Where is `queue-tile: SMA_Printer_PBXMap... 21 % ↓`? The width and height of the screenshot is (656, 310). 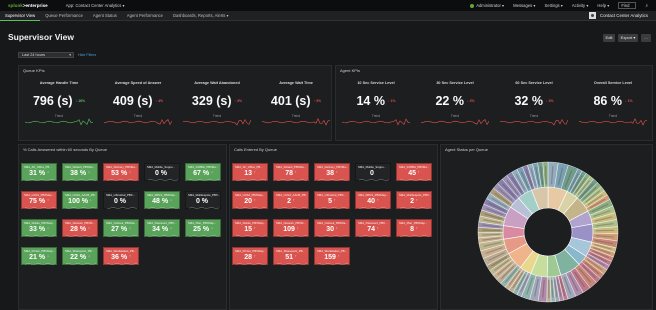
queue-tile: SMA_Printer_PBXMap... 21 % ↓ is located at coordinates (39, 256).